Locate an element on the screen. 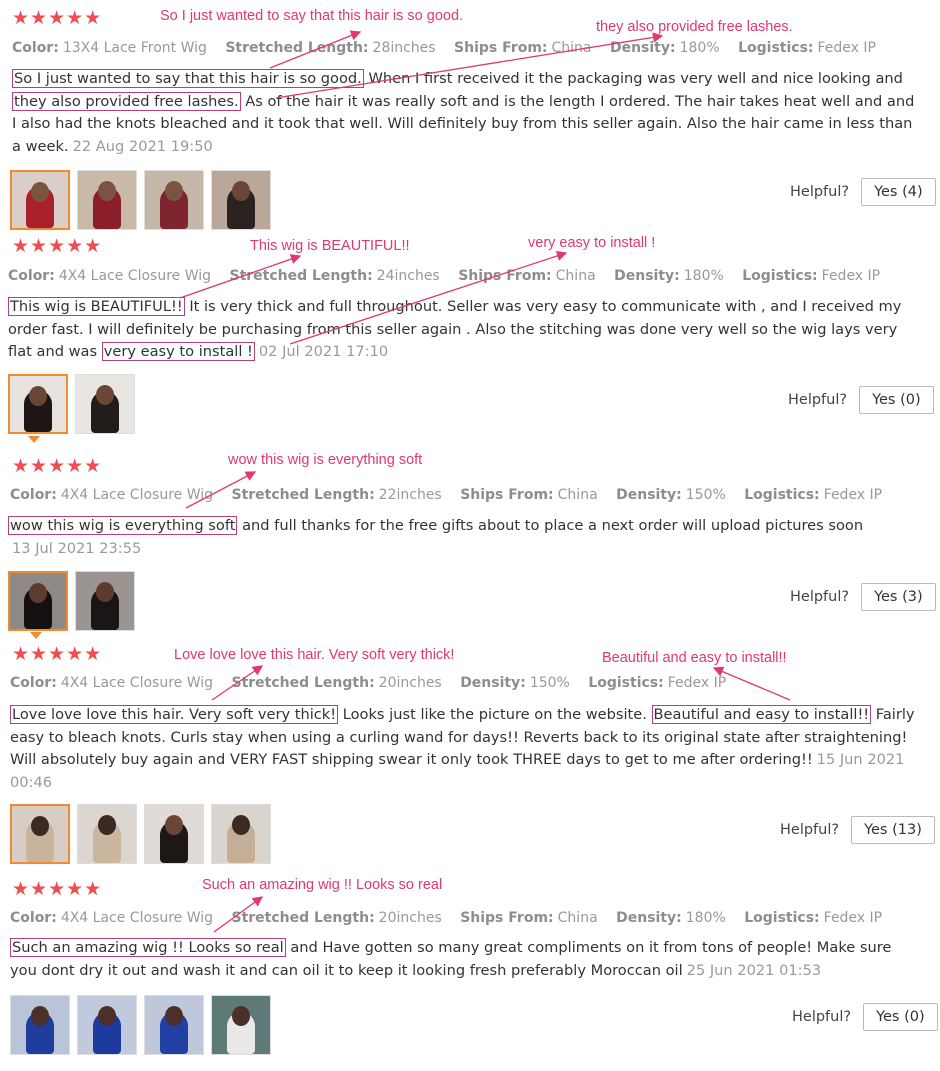 The image size is (940, 1071). annotation-label: they also provided free lashes. is located at coordinates (694, 27).